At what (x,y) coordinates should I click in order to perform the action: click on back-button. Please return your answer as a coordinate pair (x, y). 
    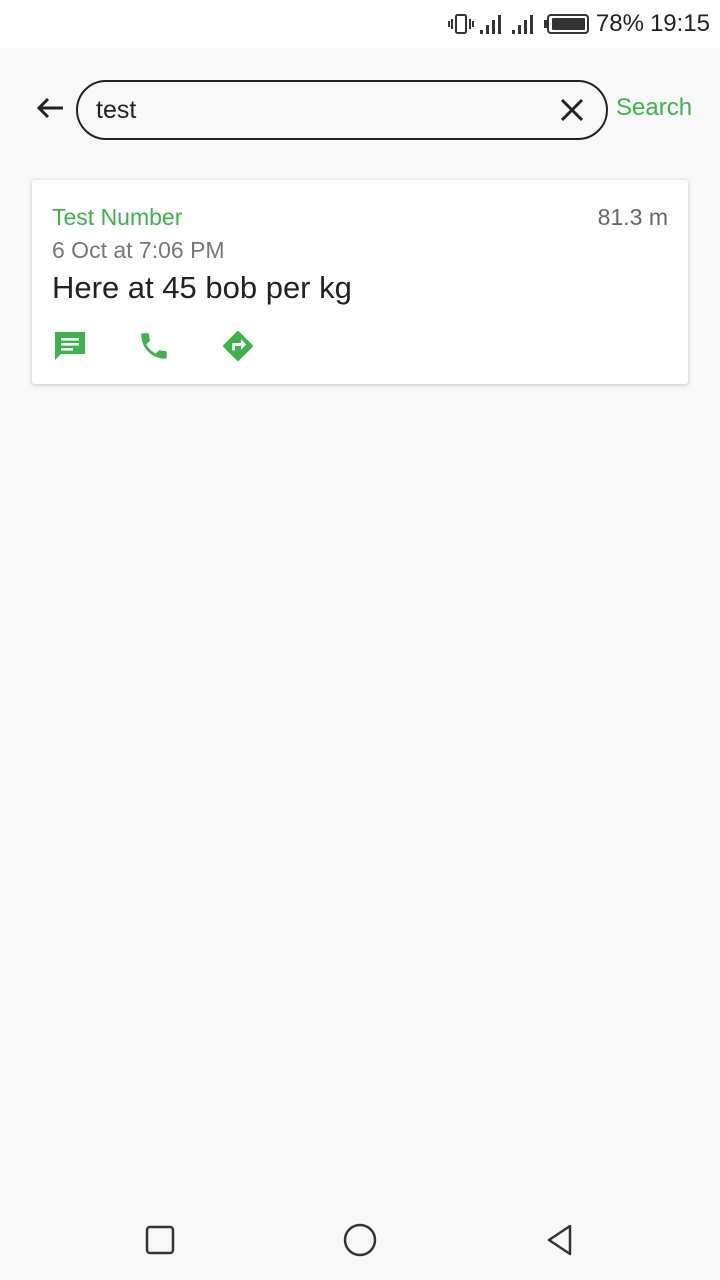
    Looking at the image, I should click on (50, 110).